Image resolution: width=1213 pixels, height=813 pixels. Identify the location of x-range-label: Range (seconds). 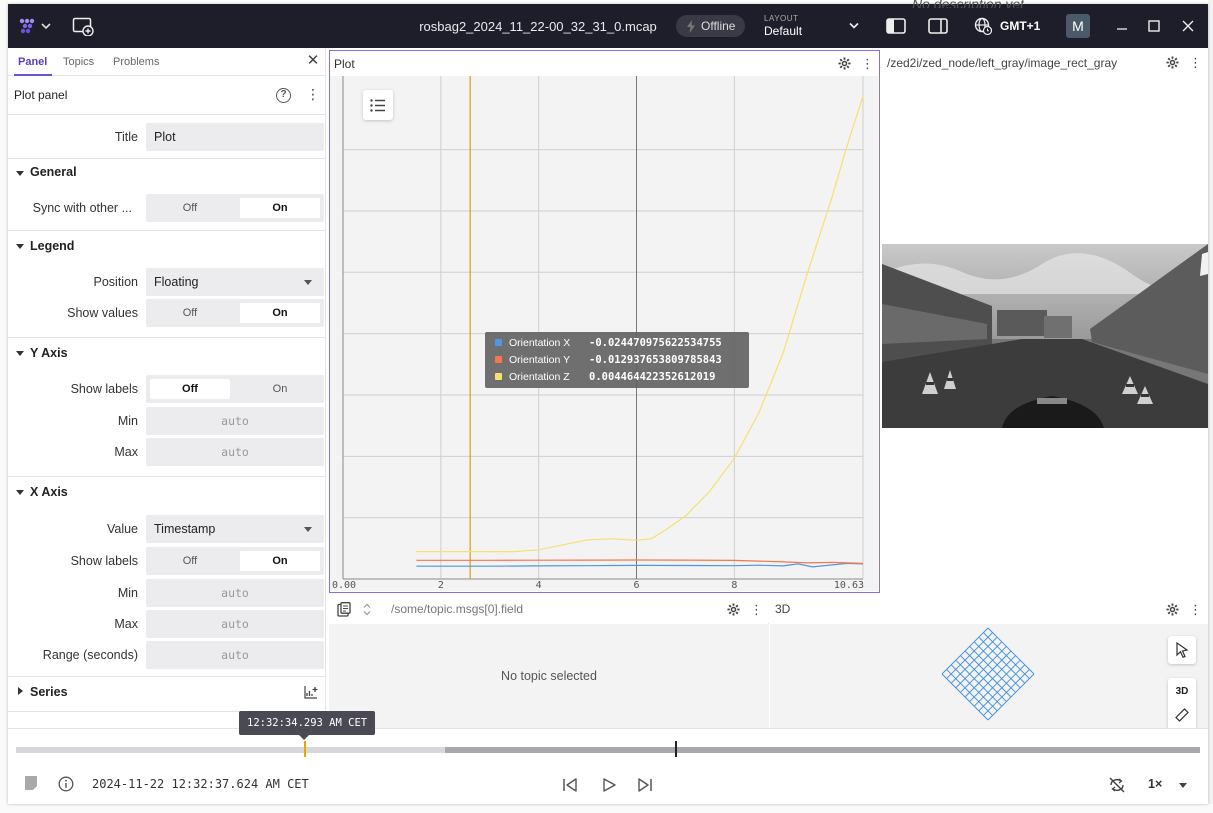
(90, 655).